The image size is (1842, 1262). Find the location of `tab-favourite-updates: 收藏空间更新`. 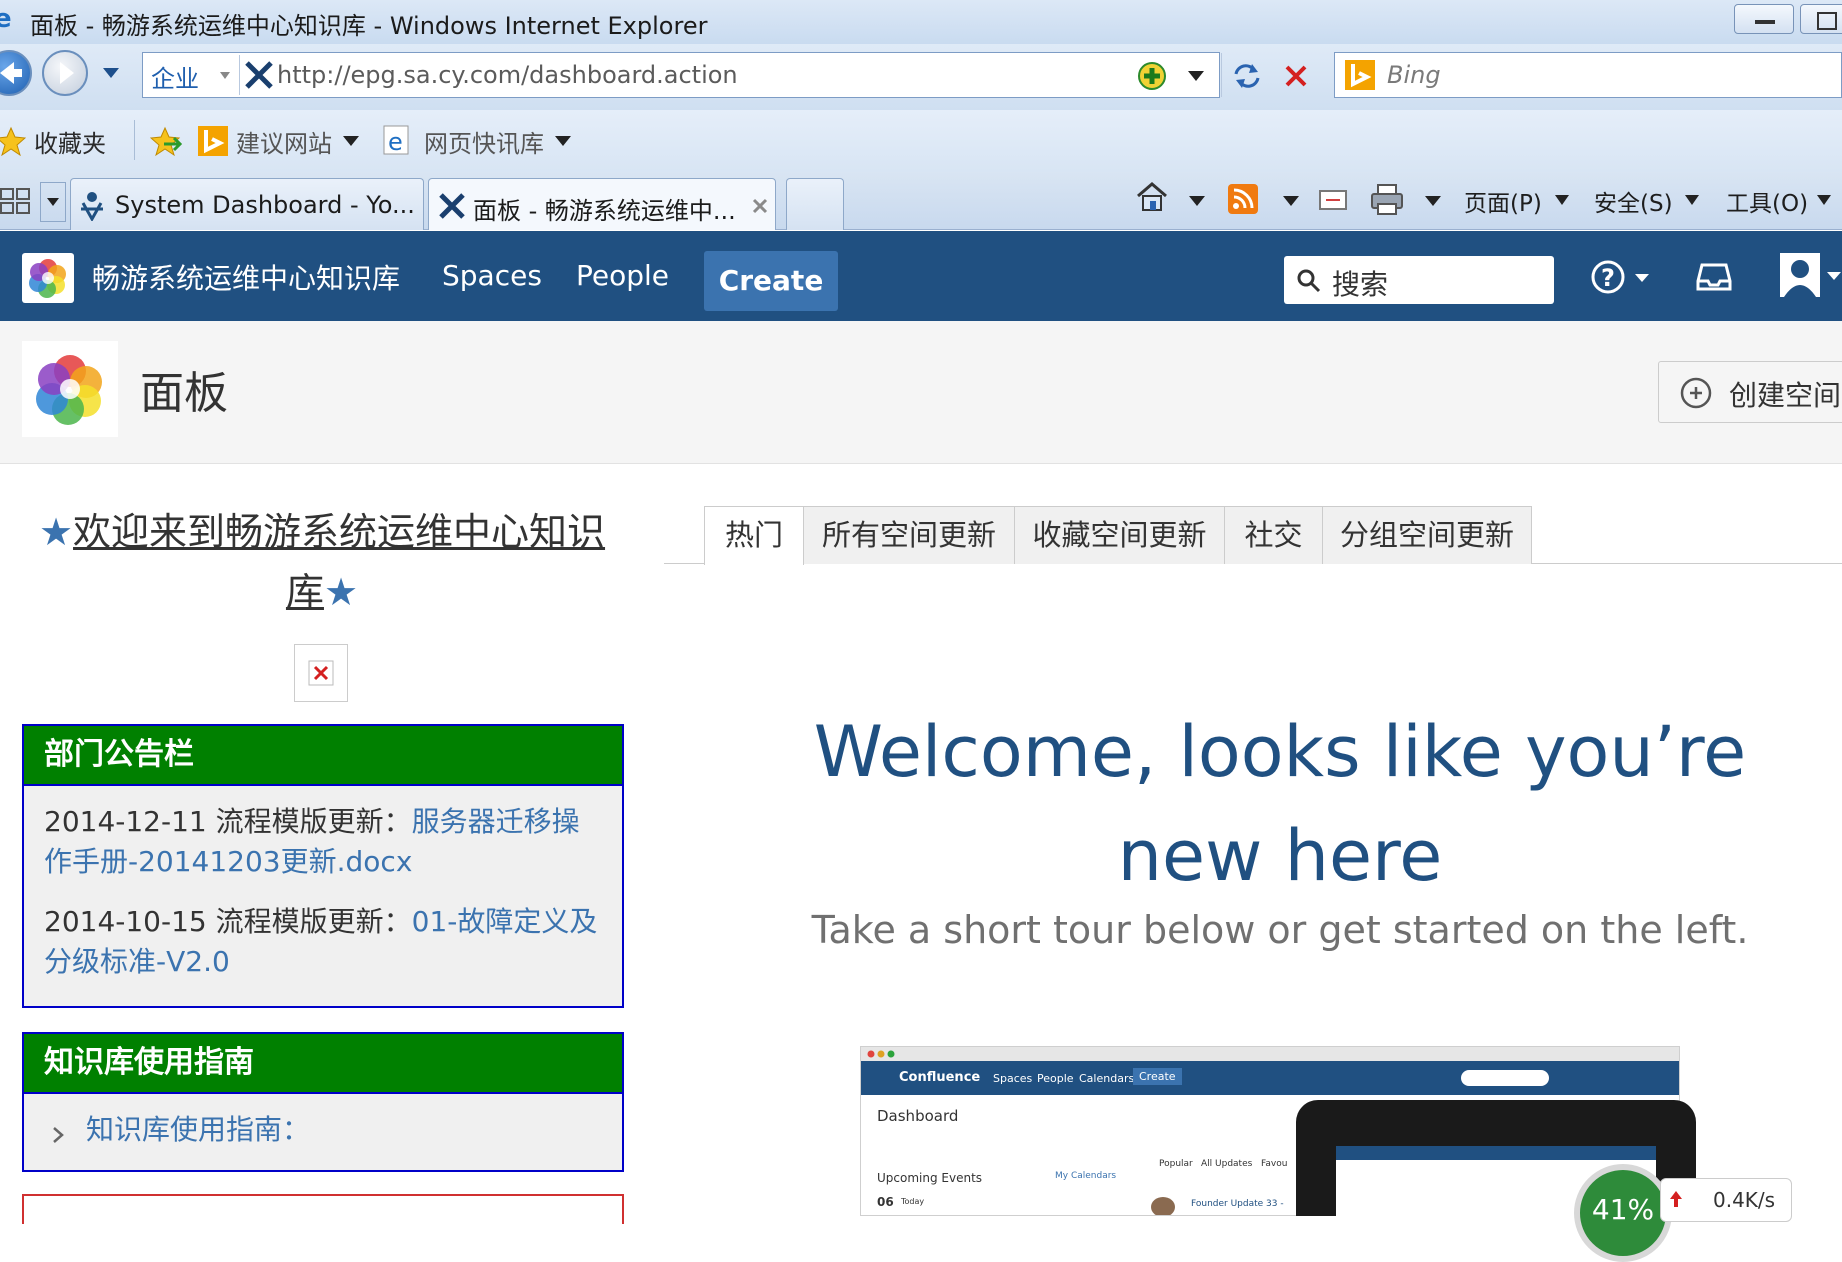

tab-favourite-updates: 收藏空间更新 is located at coordinates (1119, 535).